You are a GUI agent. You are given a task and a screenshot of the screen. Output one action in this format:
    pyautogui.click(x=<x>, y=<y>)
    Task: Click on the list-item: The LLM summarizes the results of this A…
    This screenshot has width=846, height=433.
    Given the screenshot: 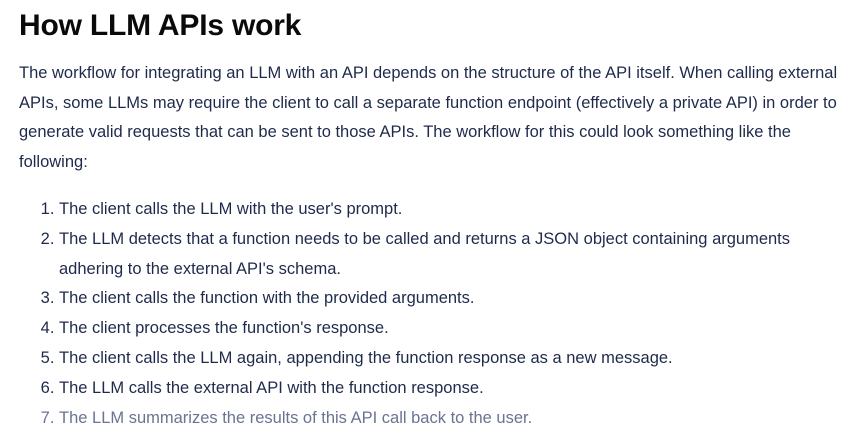 What is the action you would take?
    pyautogui.click(x=451, y=418)
    